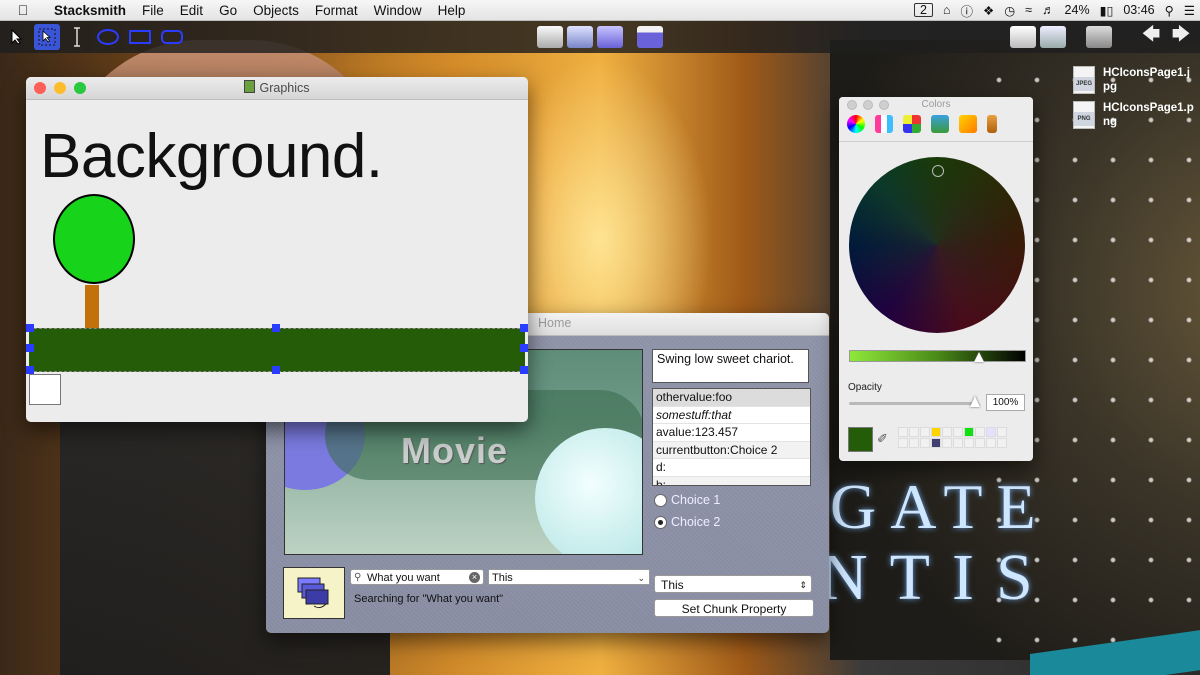 This screenshot has width=1200, height=675. Describe the element at coordinates (733, 584) in the screenshot. I see `chunk-popup-button: This ⇕` at that location.